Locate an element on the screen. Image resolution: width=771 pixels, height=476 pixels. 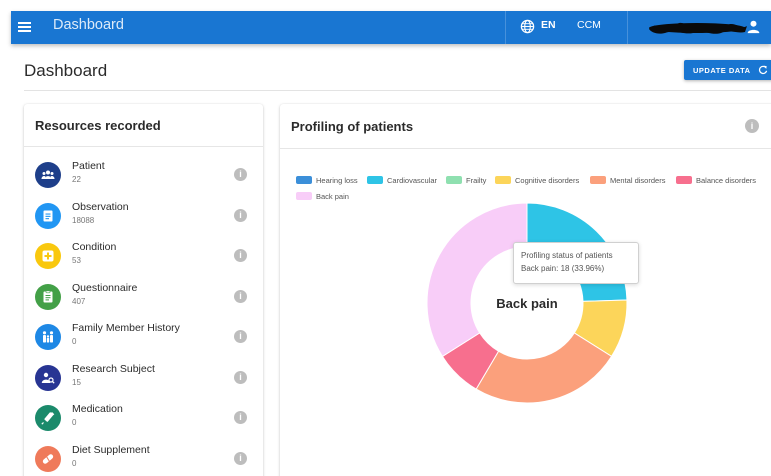
donut-slice-back-pain is located at coordinates (477, 280).